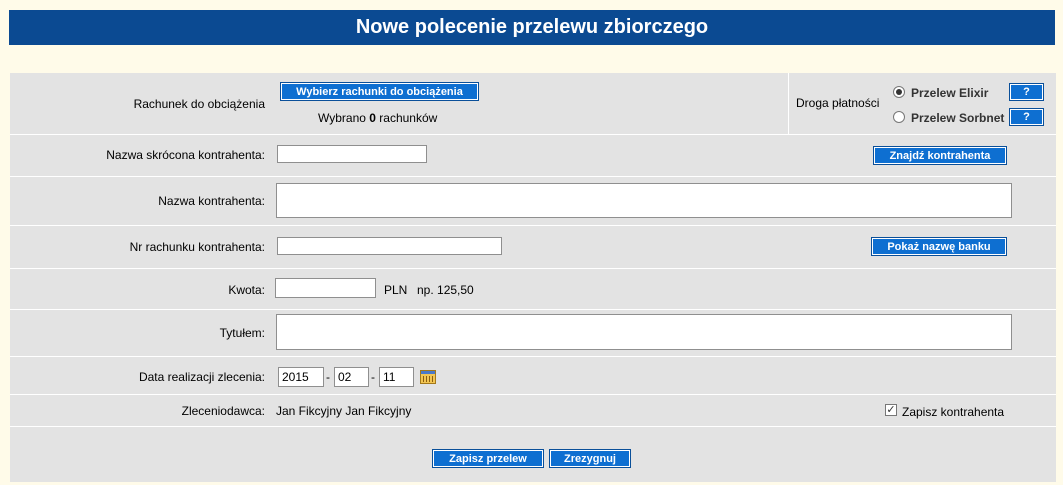 The width and height of the screenshot is (1063, 485). Describe the element at coordinates (788, 104) in the screenshot. I see `column-divider` at that location.